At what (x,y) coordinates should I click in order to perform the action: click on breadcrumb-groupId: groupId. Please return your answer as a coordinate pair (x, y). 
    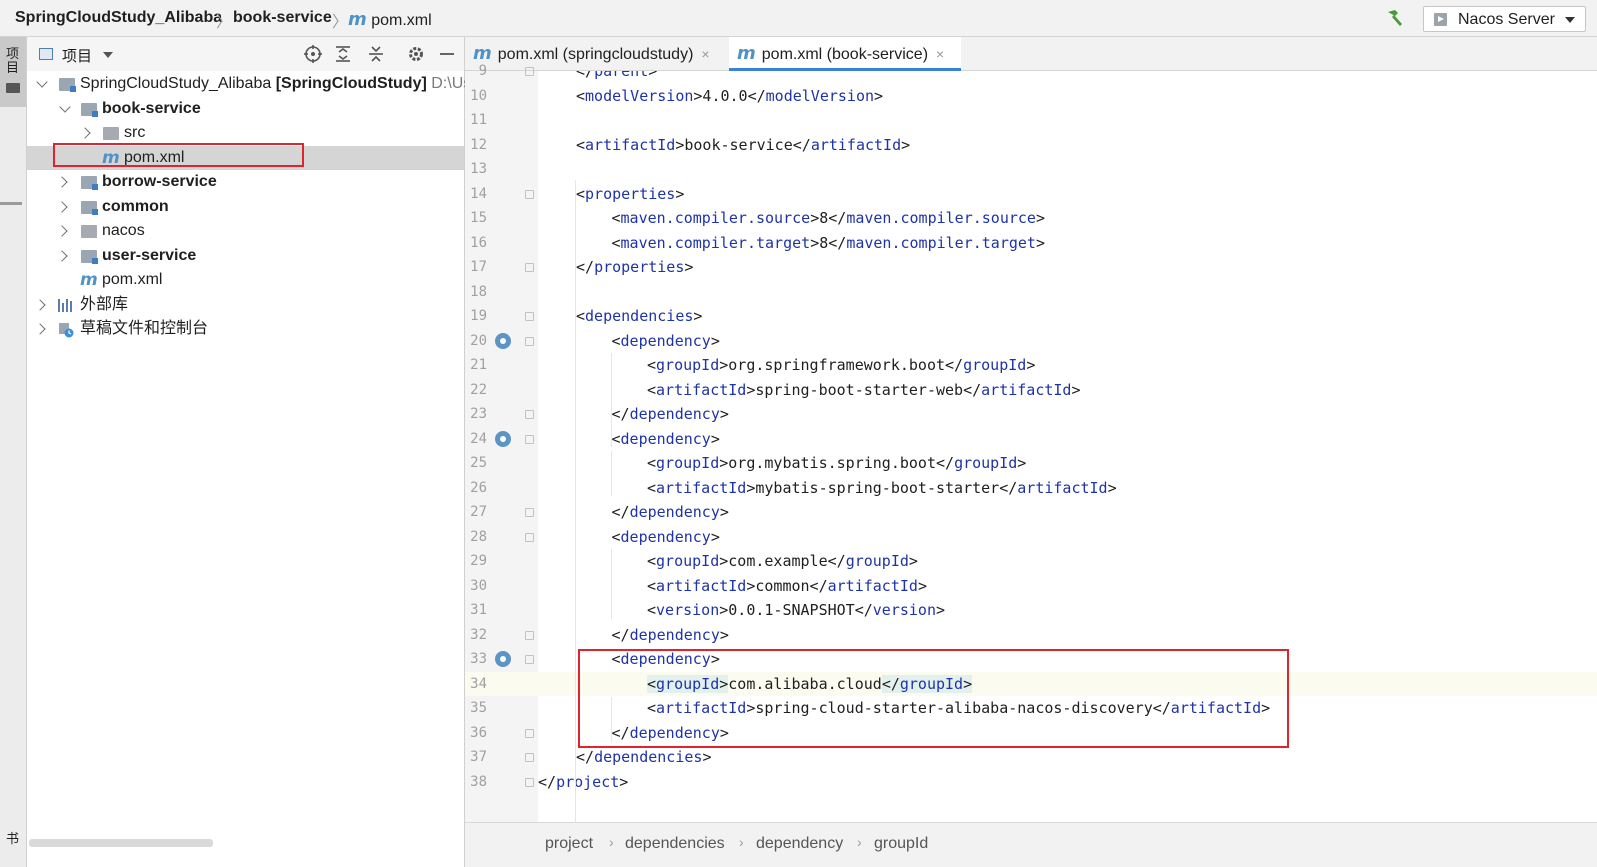
    Looking at the image, I should click on (901, 844).